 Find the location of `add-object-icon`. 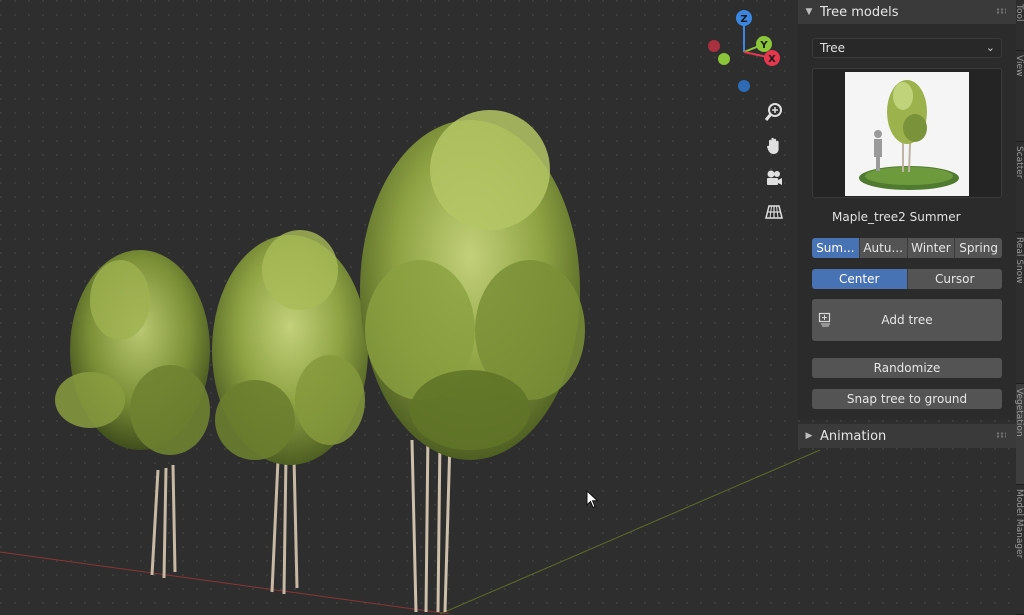

add-object-icon is located at coordinates (824, 319).